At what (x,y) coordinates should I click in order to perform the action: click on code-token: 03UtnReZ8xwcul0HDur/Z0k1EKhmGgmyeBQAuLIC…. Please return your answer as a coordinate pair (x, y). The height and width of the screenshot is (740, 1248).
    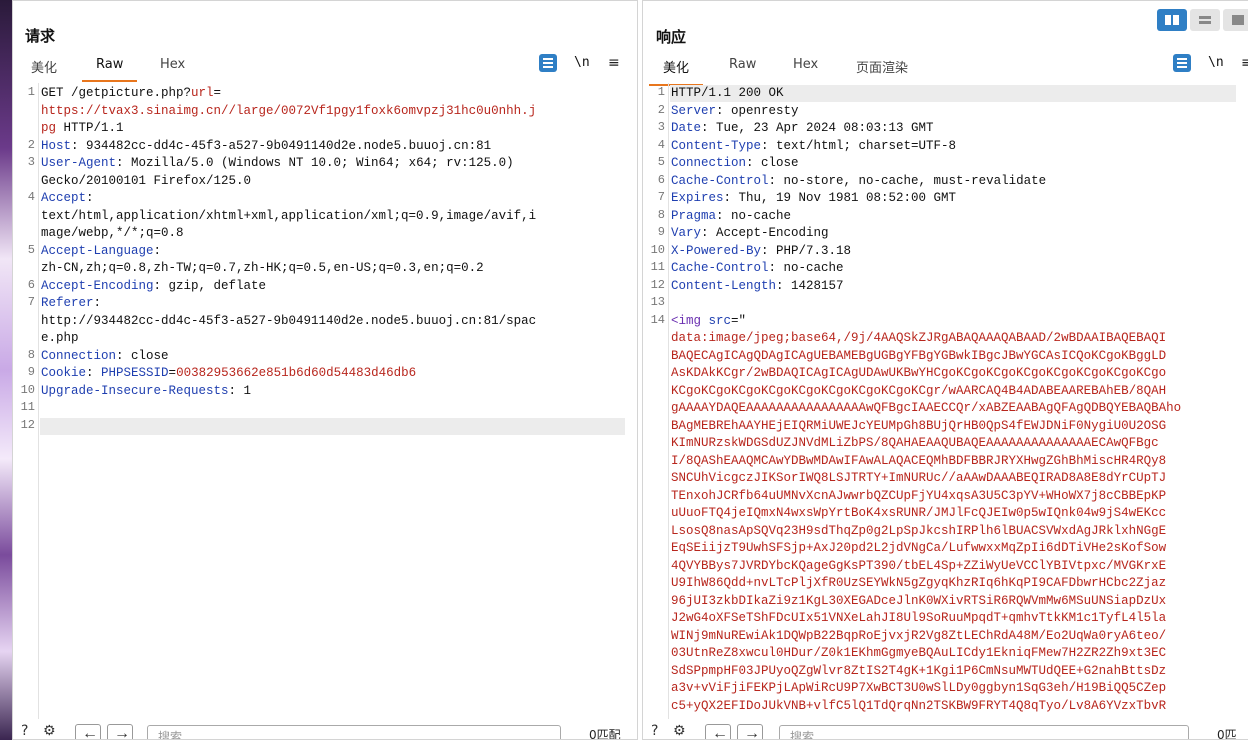
    Looking at the image, I should click on (919, 653).